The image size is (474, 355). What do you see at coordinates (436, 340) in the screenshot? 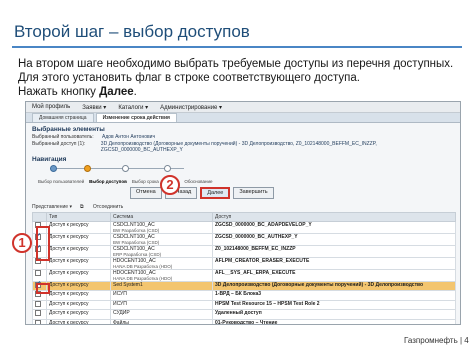
I see `footer-brand: Газпромнефть | 4` at bounding box center [436, 340].